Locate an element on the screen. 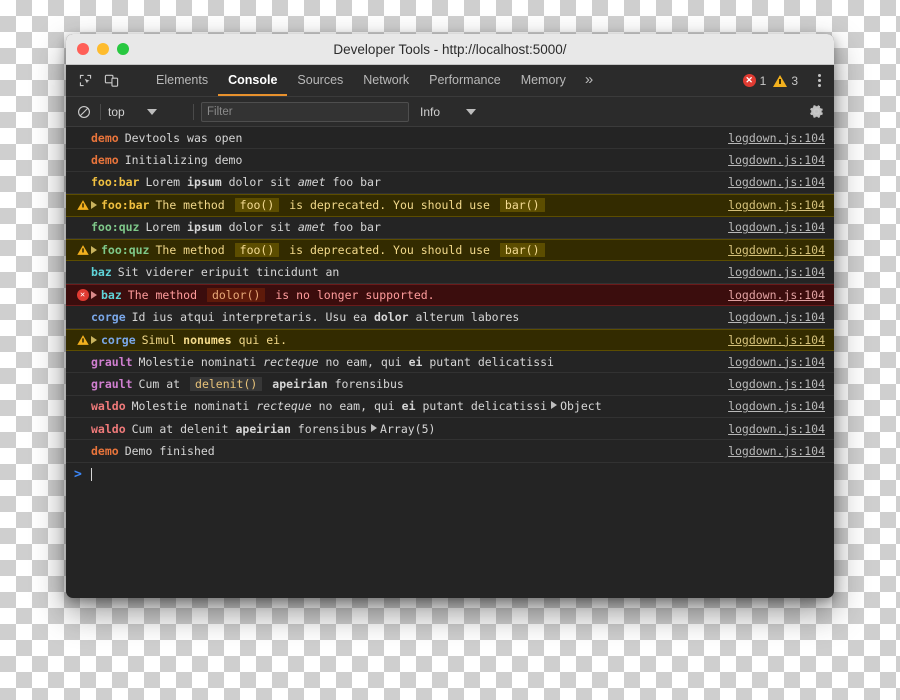 This screenshot has height=700, width=900. minimize-button is located at coordinates (103, 49).